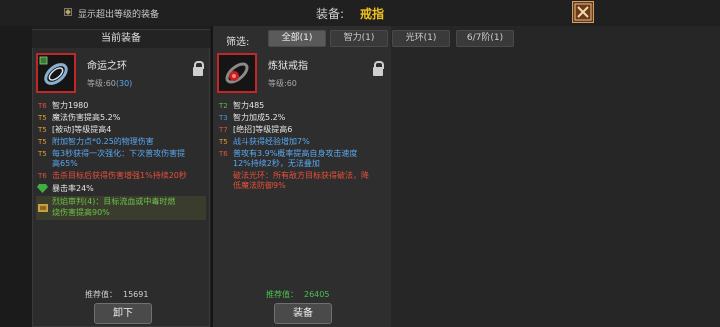  I want to click on close-x-icon, so click(583, 12).